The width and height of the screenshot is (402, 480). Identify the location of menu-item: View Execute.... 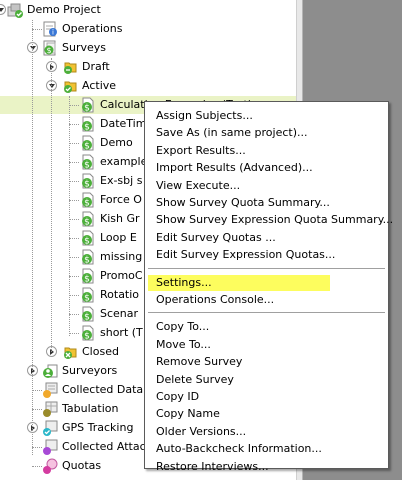
(198, 186).